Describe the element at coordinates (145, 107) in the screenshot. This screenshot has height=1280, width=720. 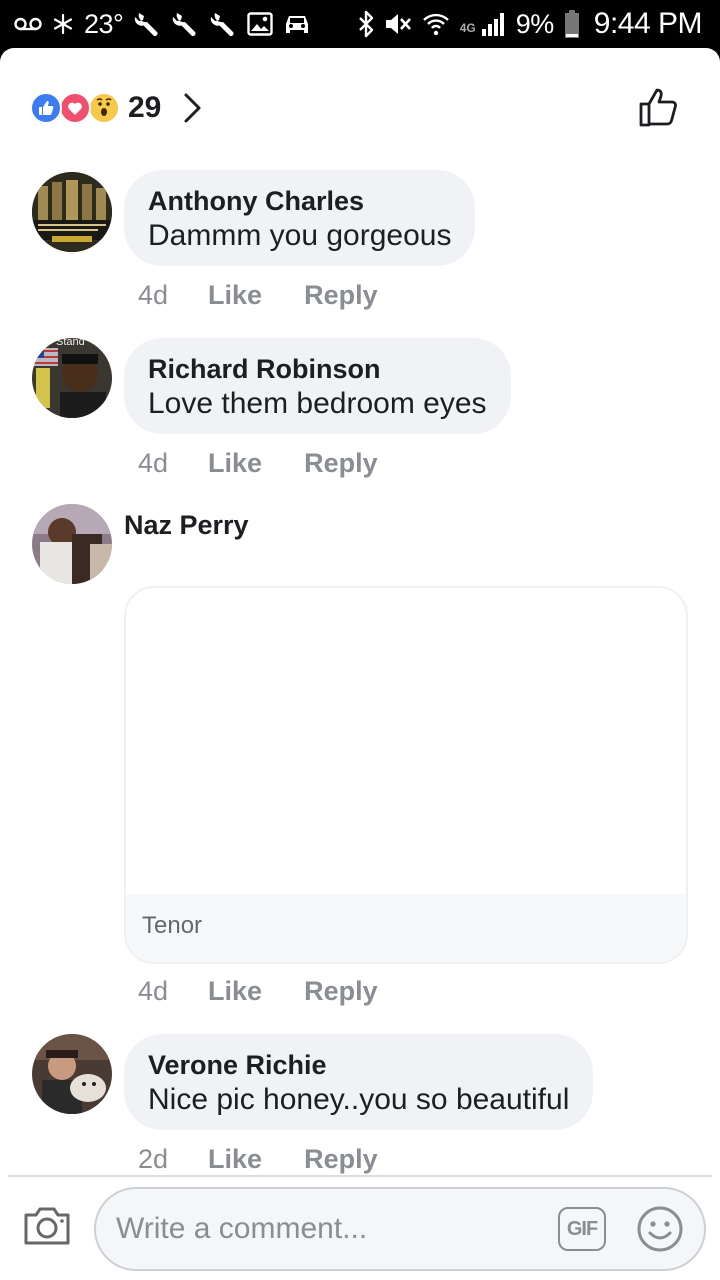
I see `reaction-count: 29` at that location.